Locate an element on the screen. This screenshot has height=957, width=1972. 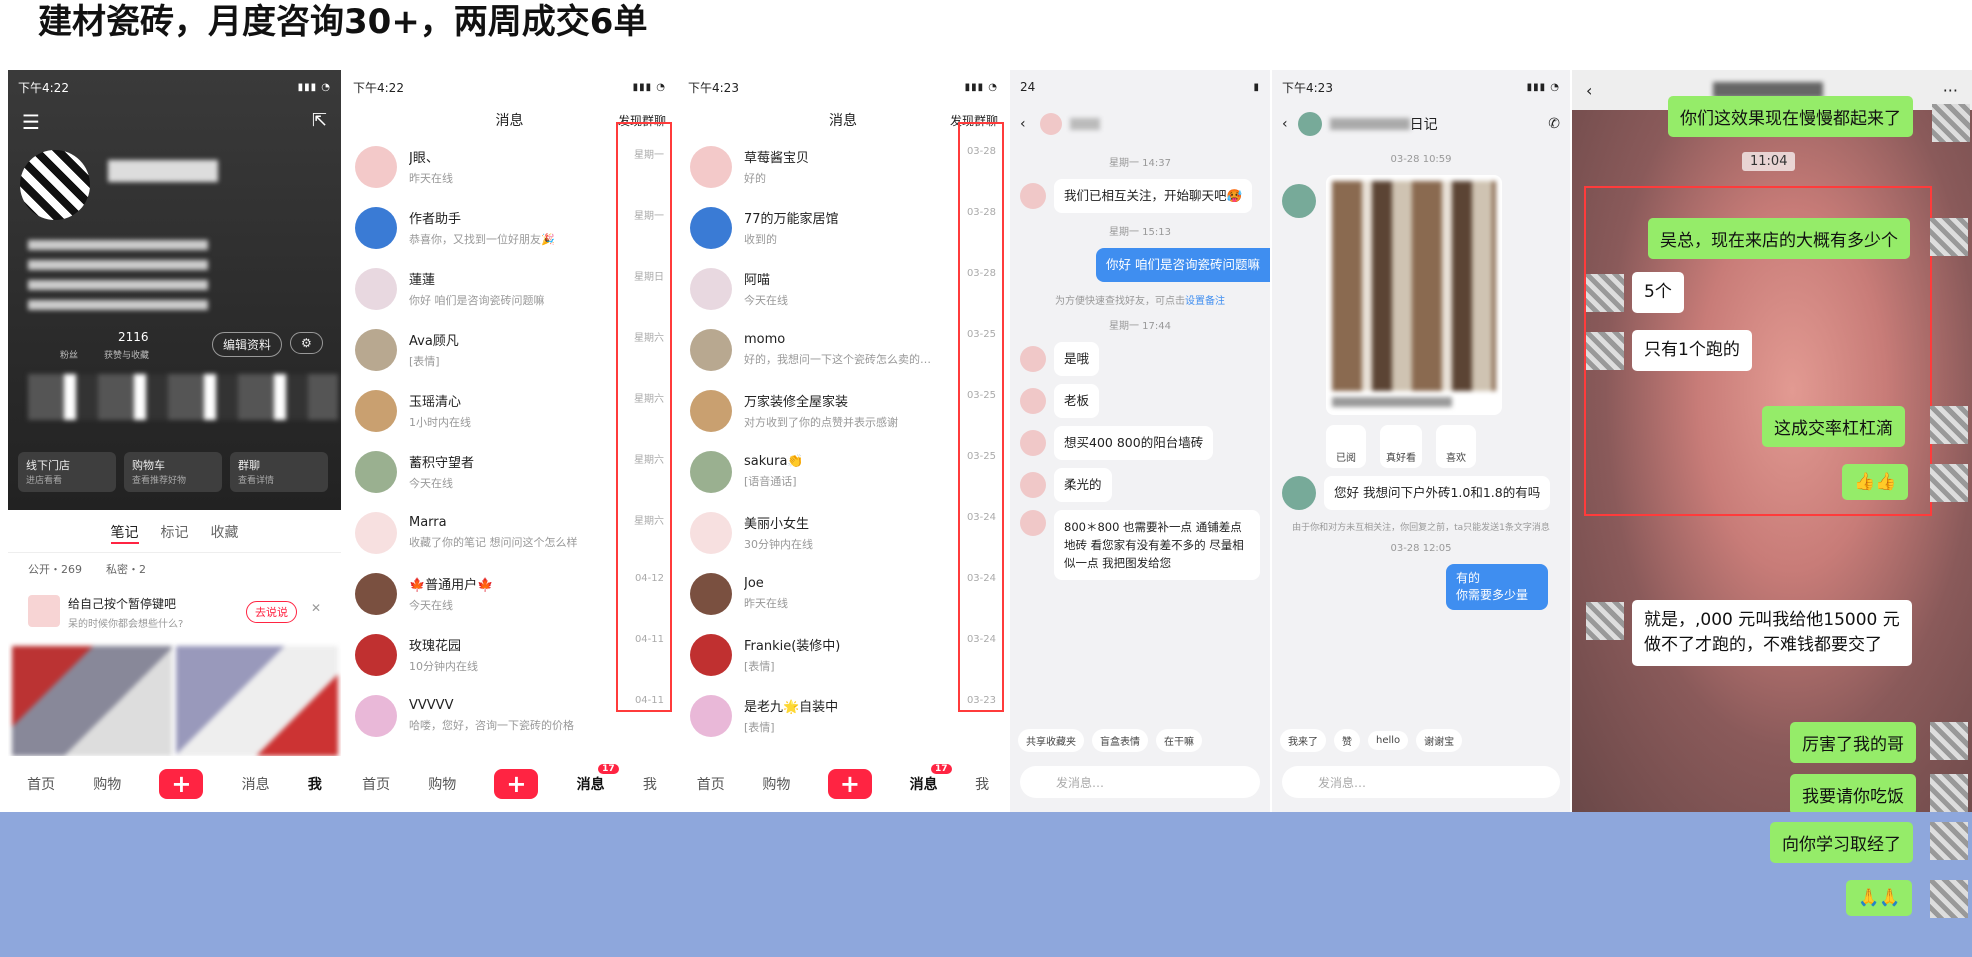
card-group: 群聊 查看详情 is located at coordinates (279, 472).